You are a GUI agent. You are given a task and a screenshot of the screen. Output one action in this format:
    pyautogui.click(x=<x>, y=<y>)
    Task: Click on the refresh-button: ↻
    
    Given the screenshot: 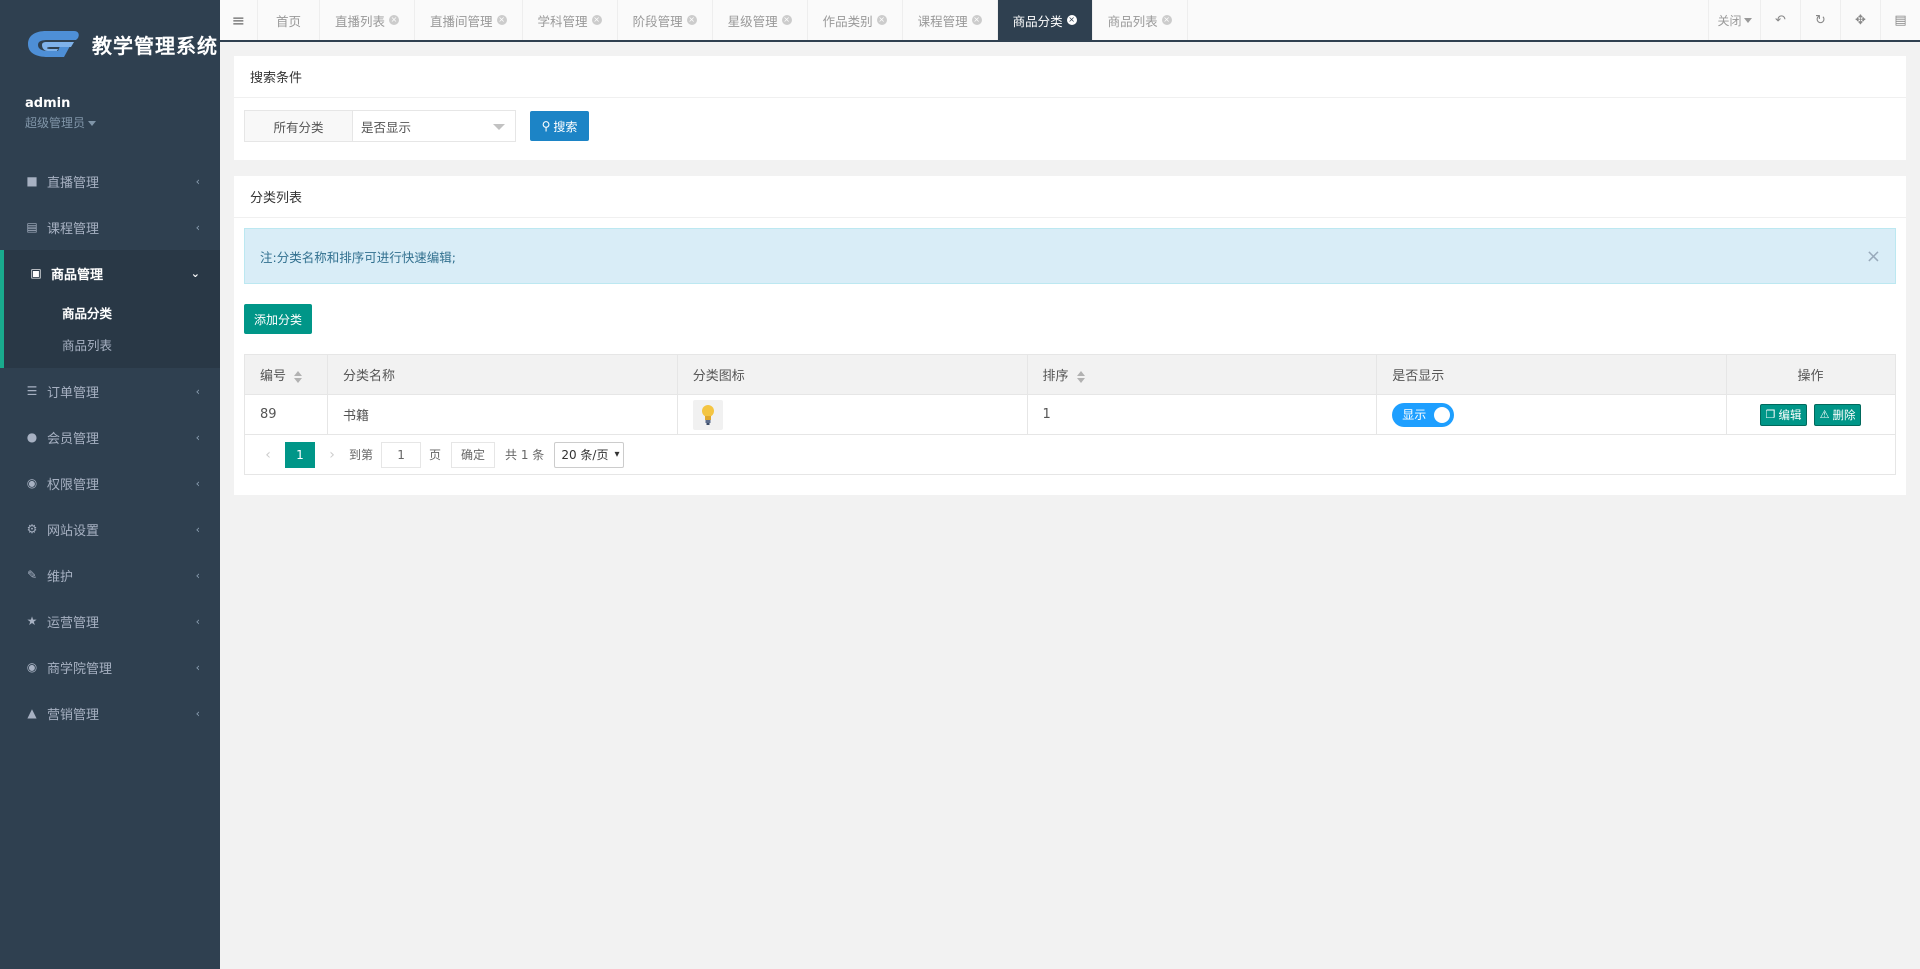 What is the action you would take?
    pyautogui.click(x=1820, y=20)
    